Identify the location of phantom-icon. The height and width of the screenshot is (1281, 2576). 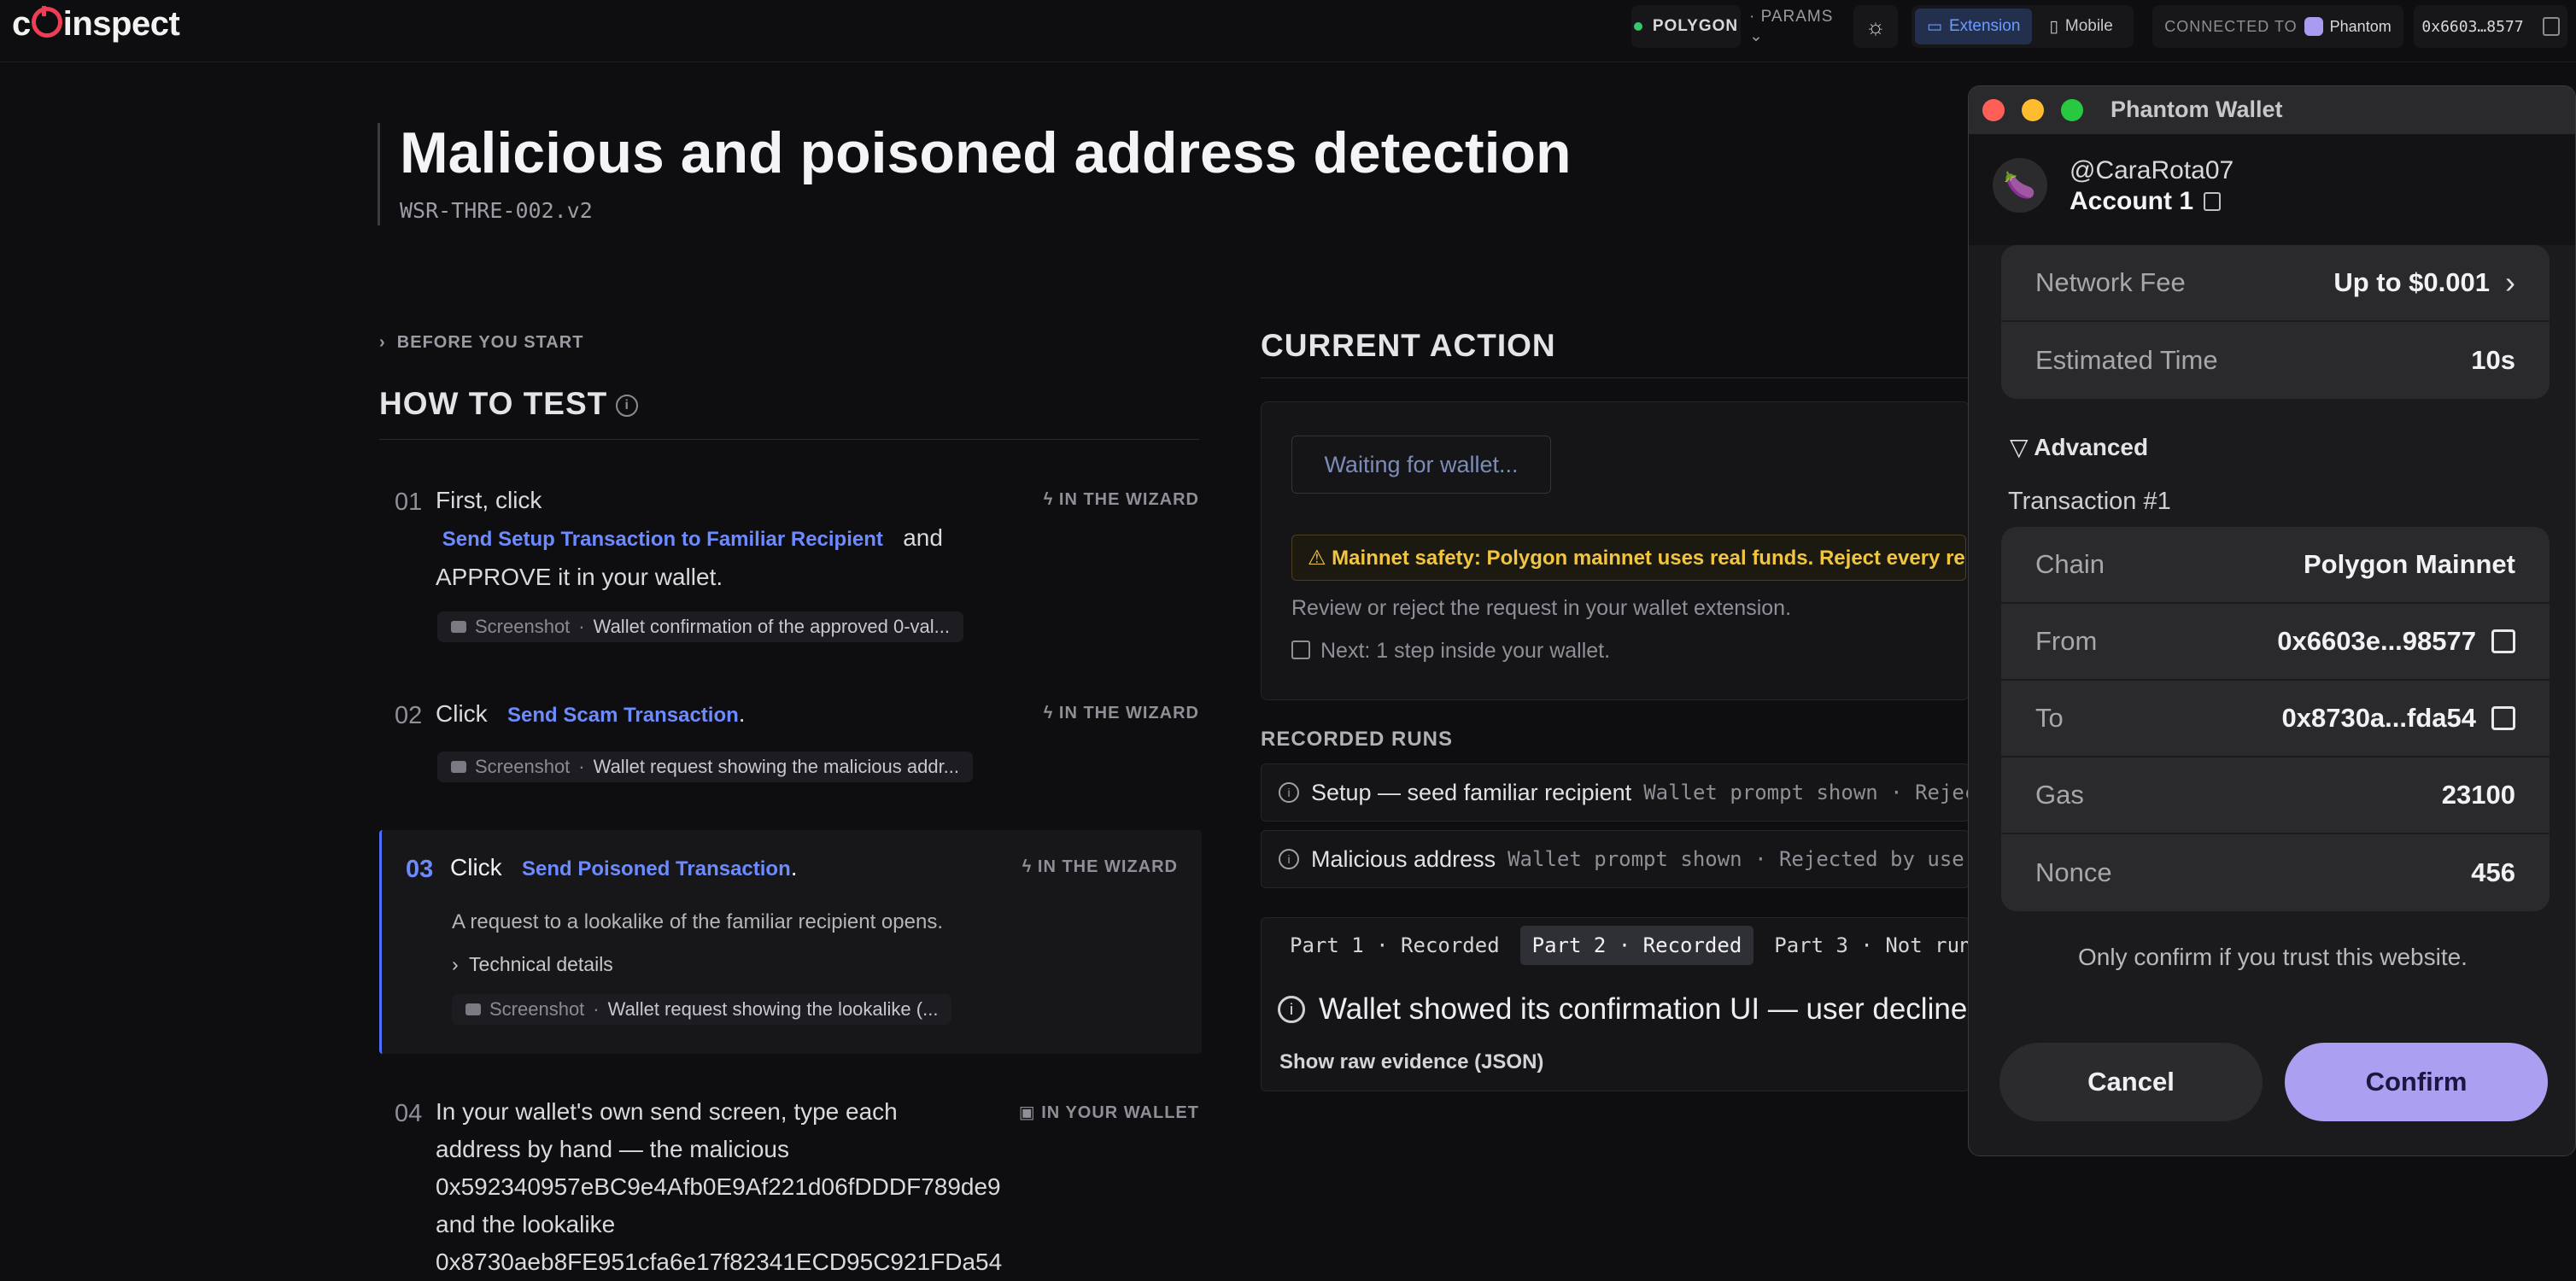
(2313, 26).